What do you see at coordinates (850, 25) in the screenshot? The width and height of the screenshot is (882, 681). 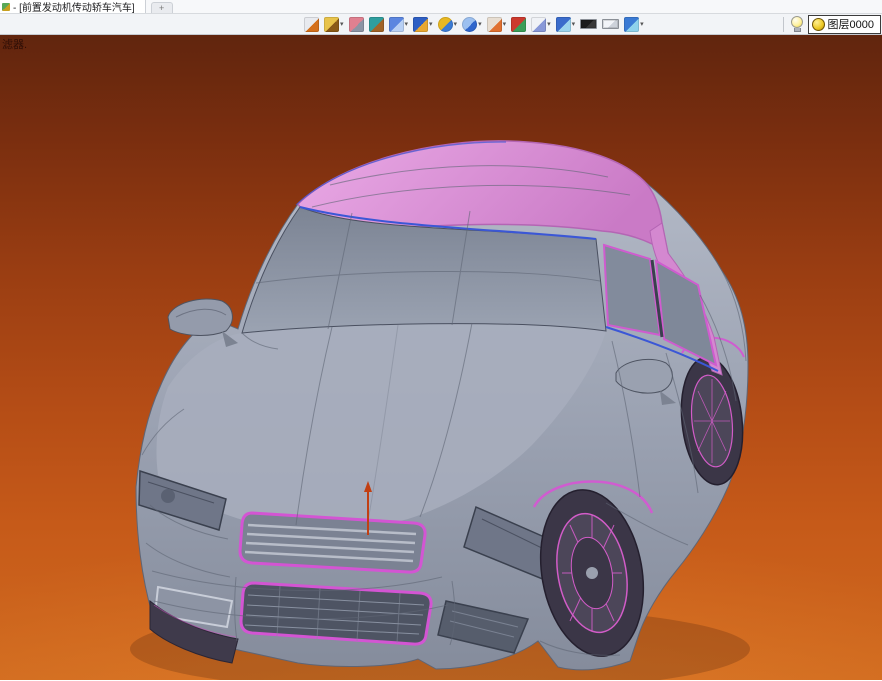 I see `layer-name-label: 图层0000` at bounding box center [850, 25].